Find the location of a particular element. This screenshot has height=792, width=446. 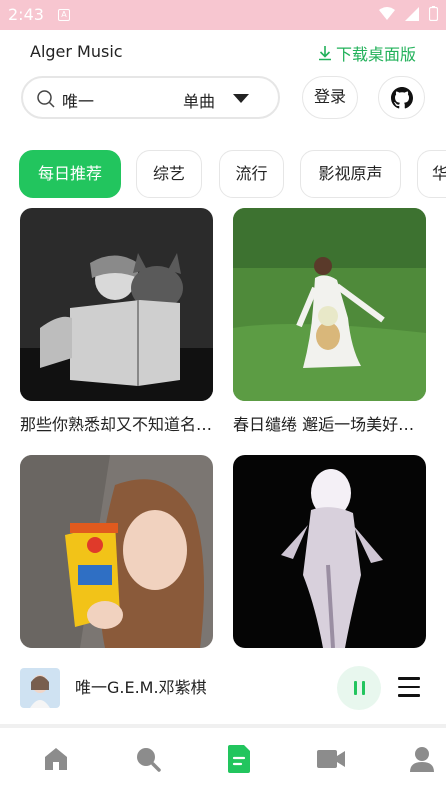

playlist-title: 那些你熟悉却又不知道名字的歌 is located at coordinates (116, 424).